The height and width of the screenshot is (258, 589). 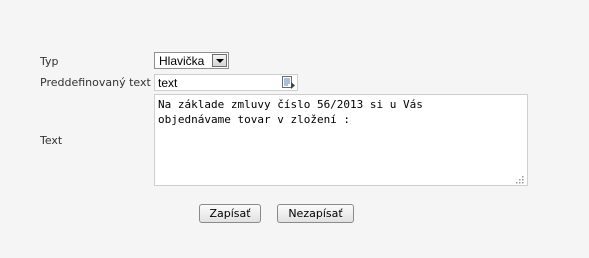 I want to click on predefined-text-input: text, so click(x=226, y=82).